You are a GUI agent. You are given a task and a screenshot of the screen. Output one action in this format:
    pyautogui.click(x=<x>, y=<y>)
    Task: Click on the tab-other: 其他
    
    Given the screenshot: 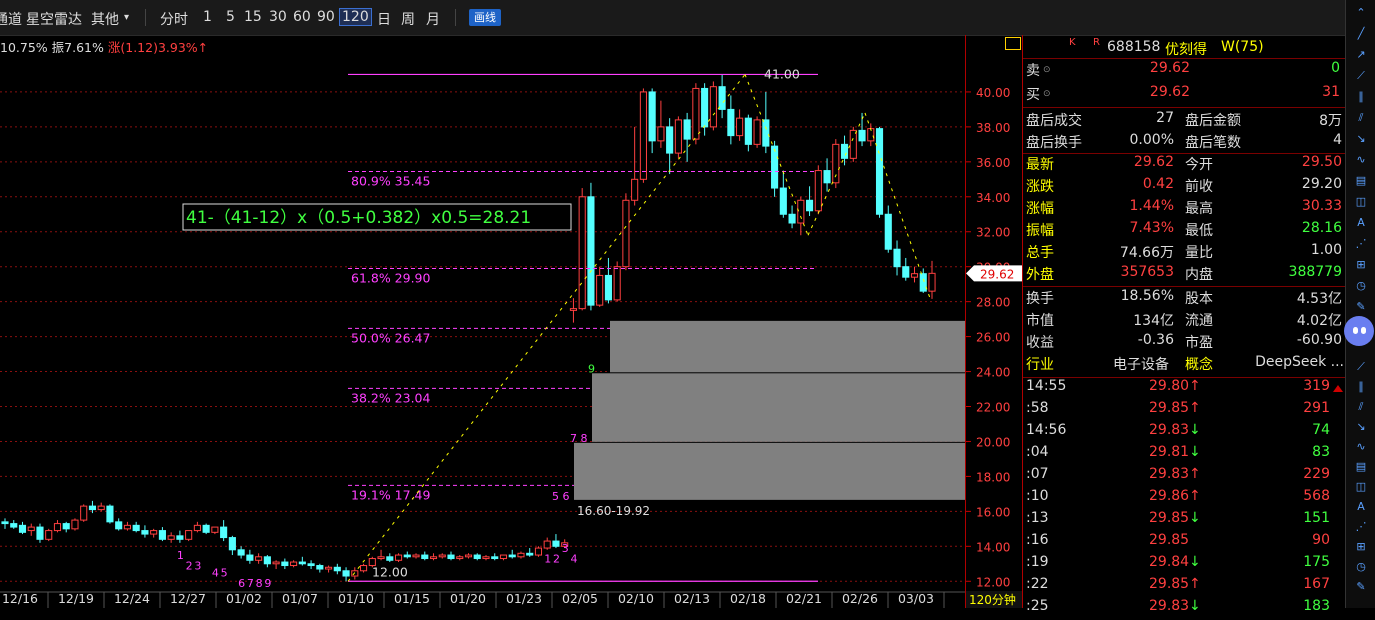 What is the action you would take?
    pyautogui.click(x=105, y=19)
    